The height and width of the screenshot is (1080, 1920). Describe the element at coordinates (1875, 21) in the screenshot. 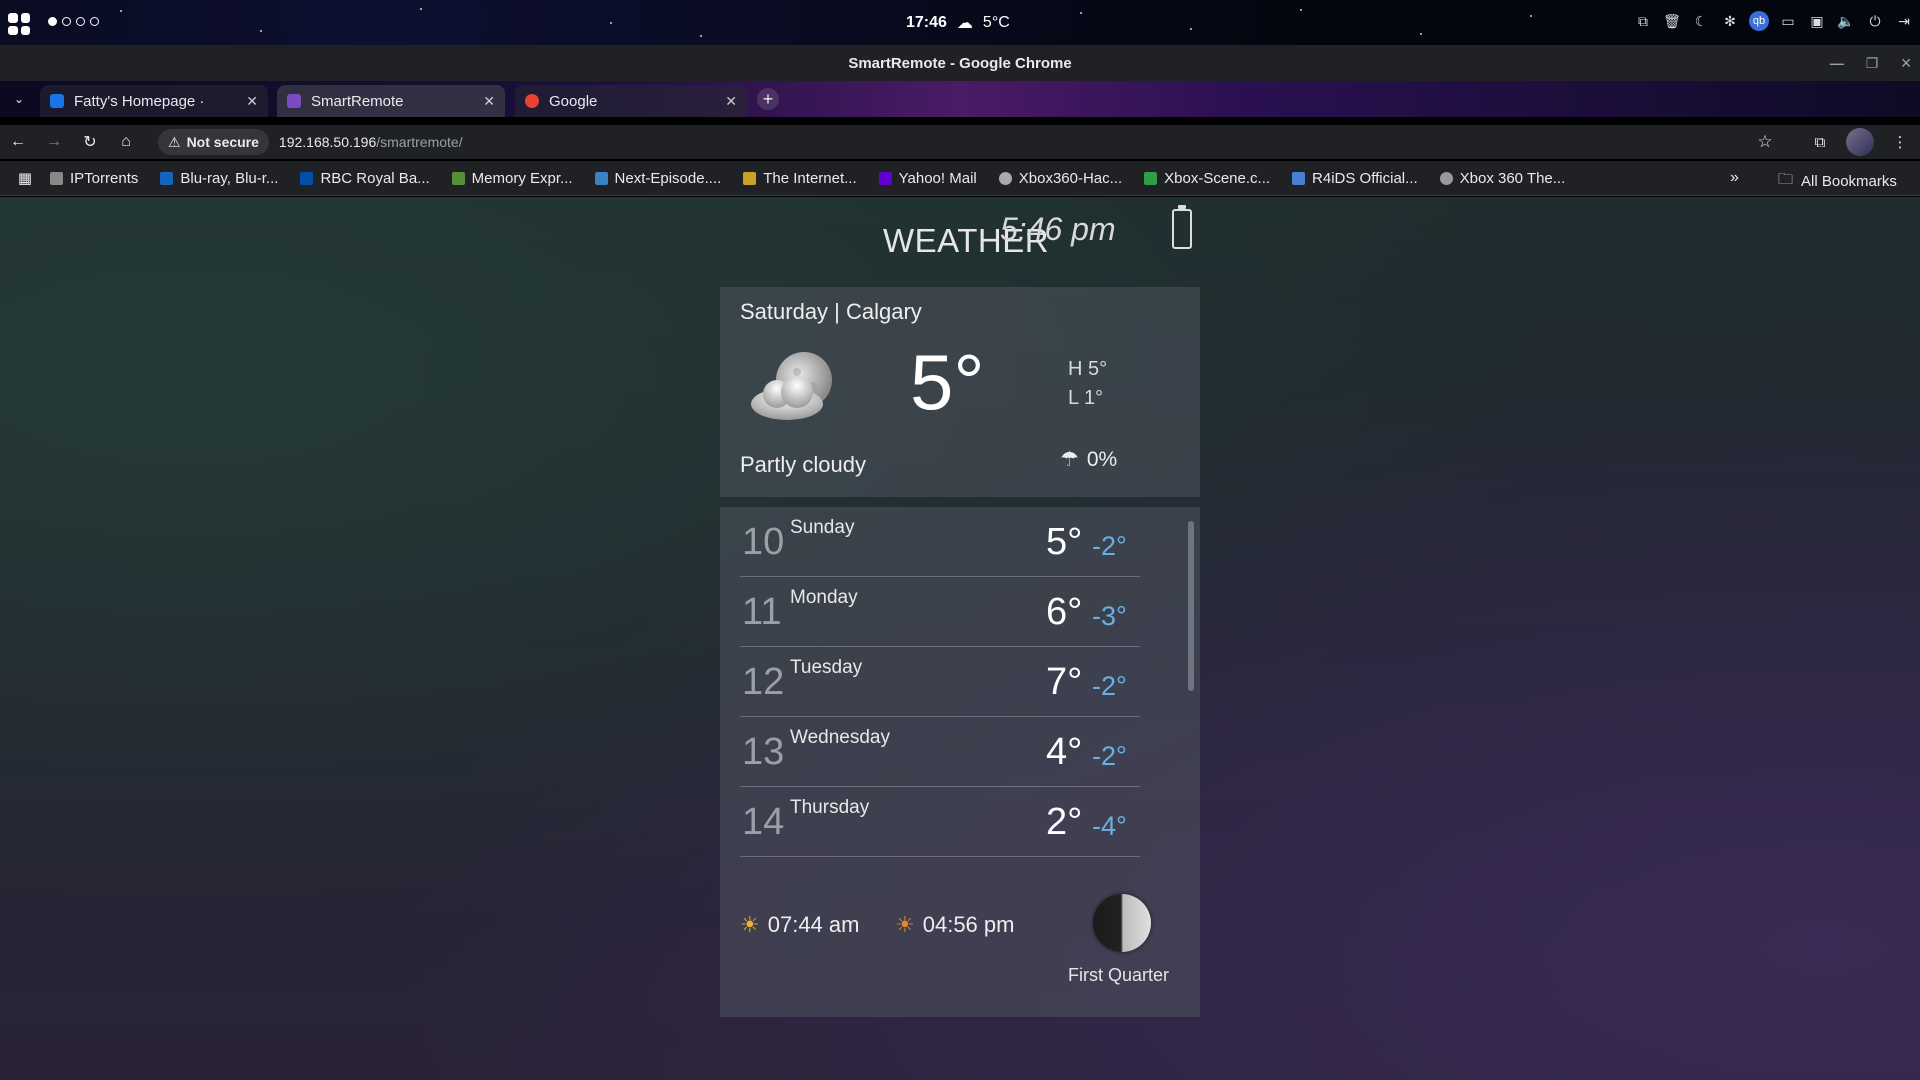

I see `power-icon: ⏻` at that location.